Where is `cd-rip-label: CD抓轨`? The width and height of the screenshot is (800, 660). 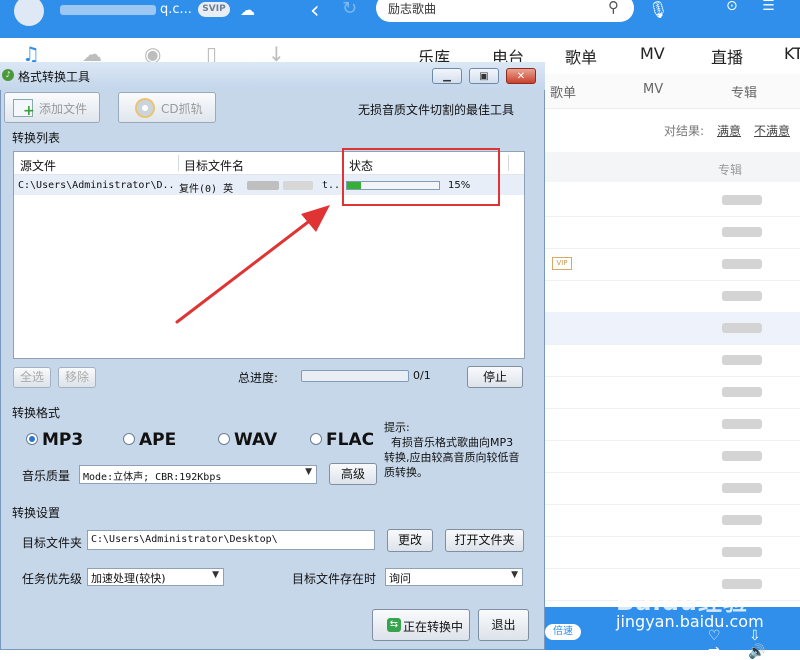 cd-rip-label: CD抓轨 is located at coordinates (182, 109).